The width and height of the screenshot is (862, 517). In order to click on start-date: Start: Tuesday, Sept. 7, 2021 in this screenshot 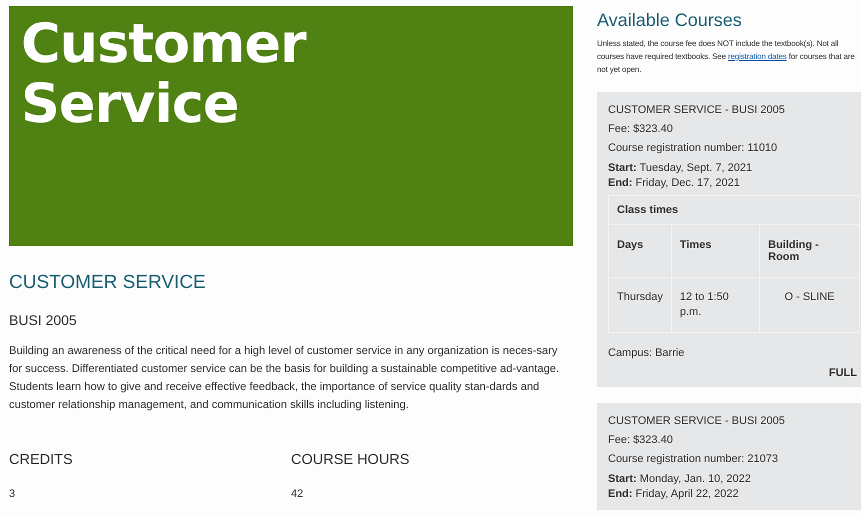, I will do `click(681, 168)`.